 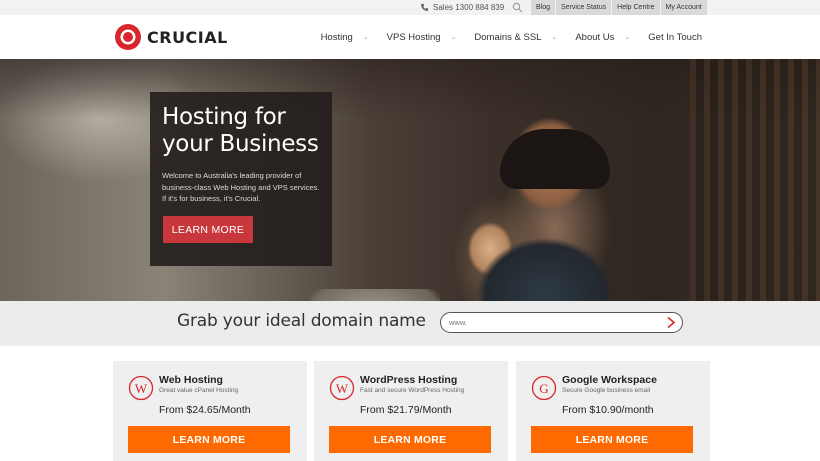 I want to click on product-price: From $10.90/month, so click(x=608, y=410).